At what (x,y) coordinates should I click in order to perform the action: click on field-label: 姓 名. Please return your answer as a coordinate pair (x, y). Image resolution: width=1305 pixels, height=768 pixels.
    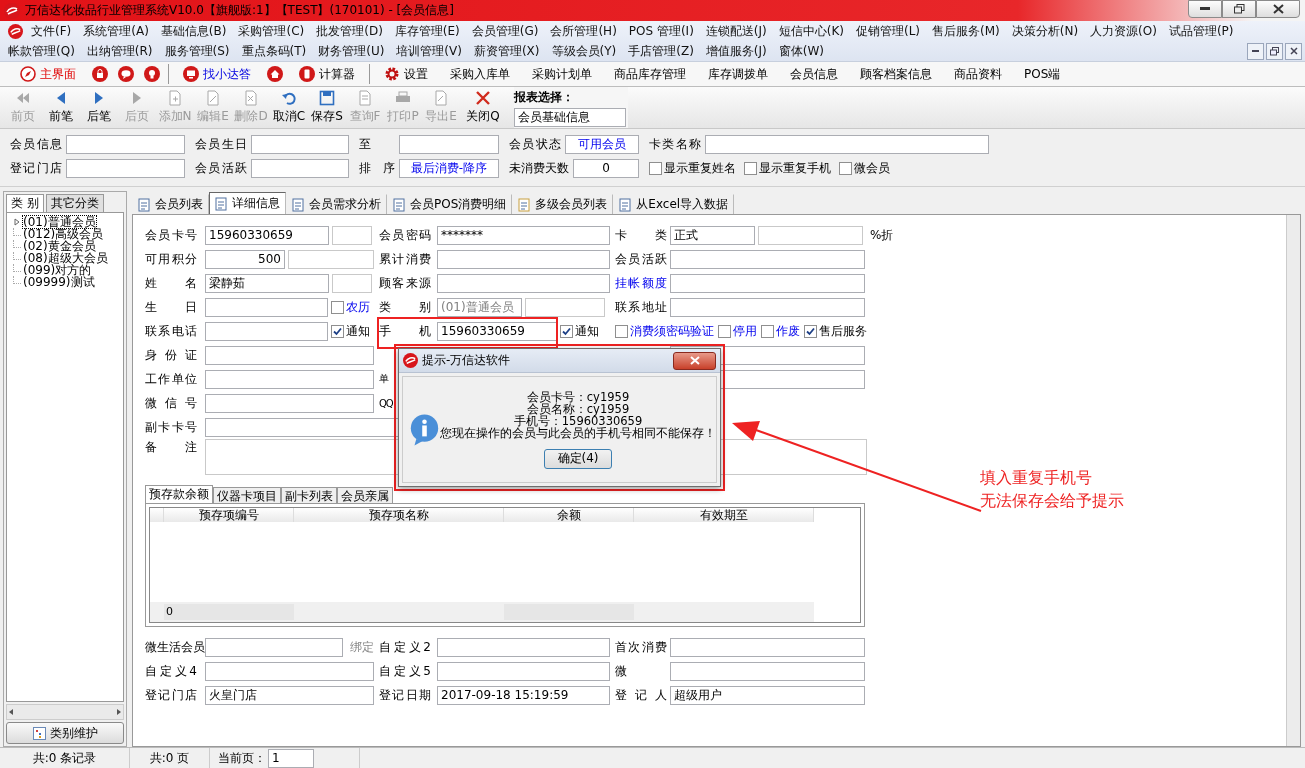
    Looking at the image, I should click on (171, 283).